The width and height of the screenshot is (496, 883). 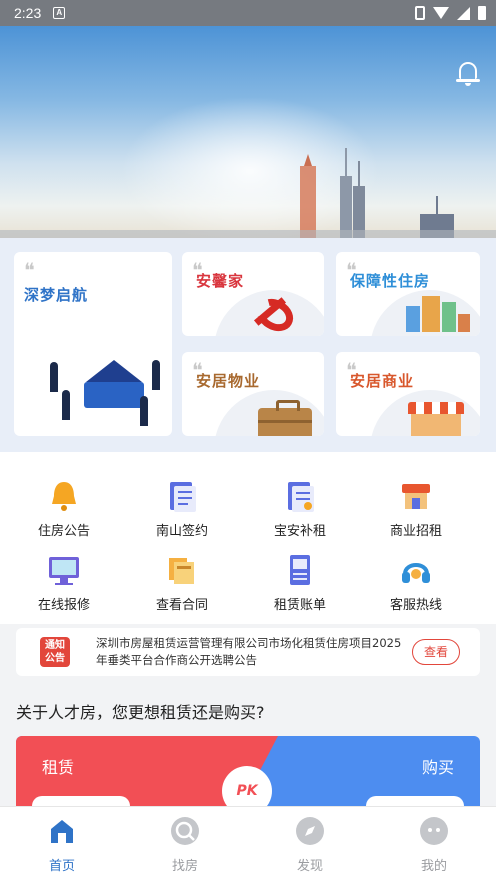 What do you see at coordinates (408, 394) in the screenshot?
I see `card-shangye: ❝ 安居商业` at bounding box center [408, 394].